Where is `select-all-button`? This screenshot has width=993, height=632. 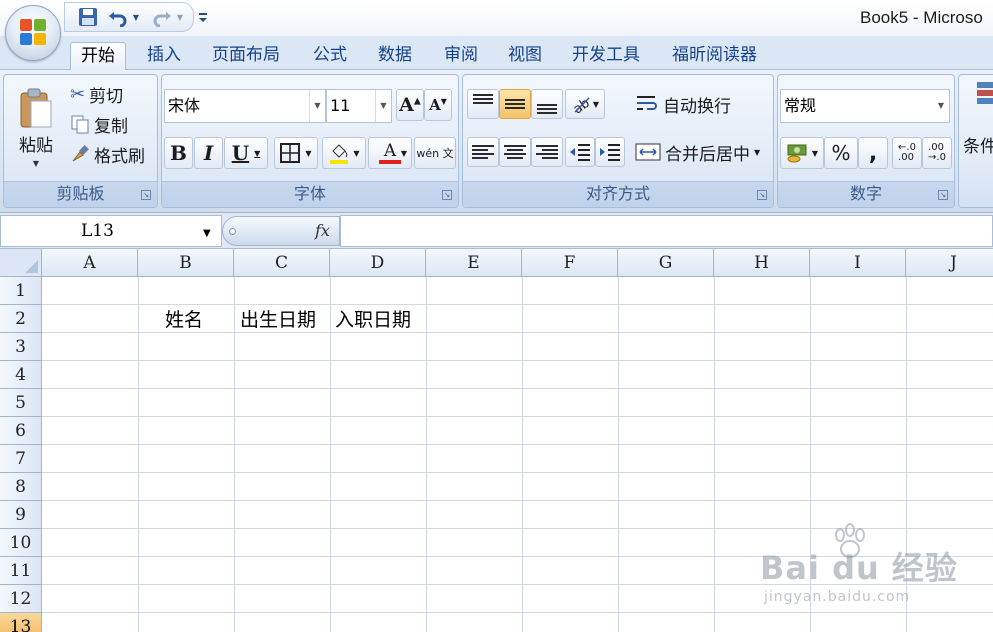
select-all-button is located at coordinates (21, 263).